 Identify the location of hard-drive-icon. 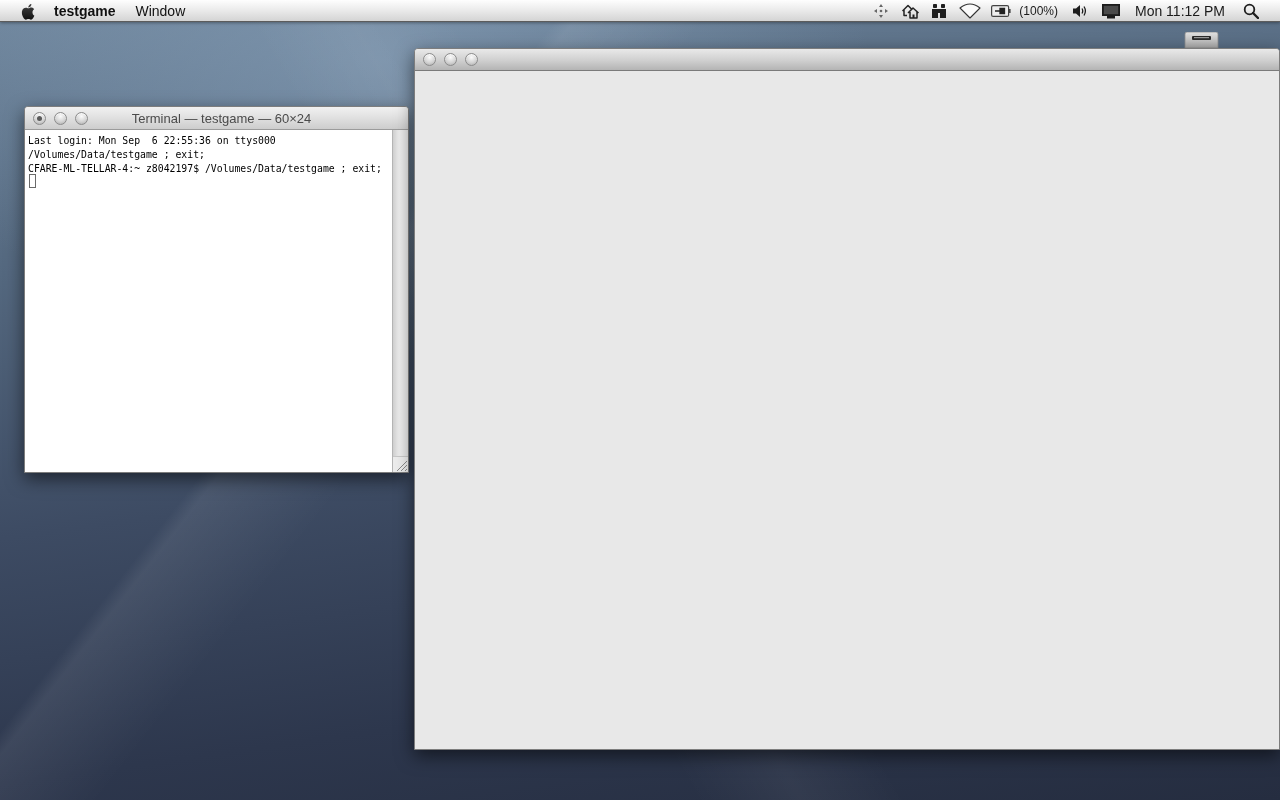
(1201, 40).